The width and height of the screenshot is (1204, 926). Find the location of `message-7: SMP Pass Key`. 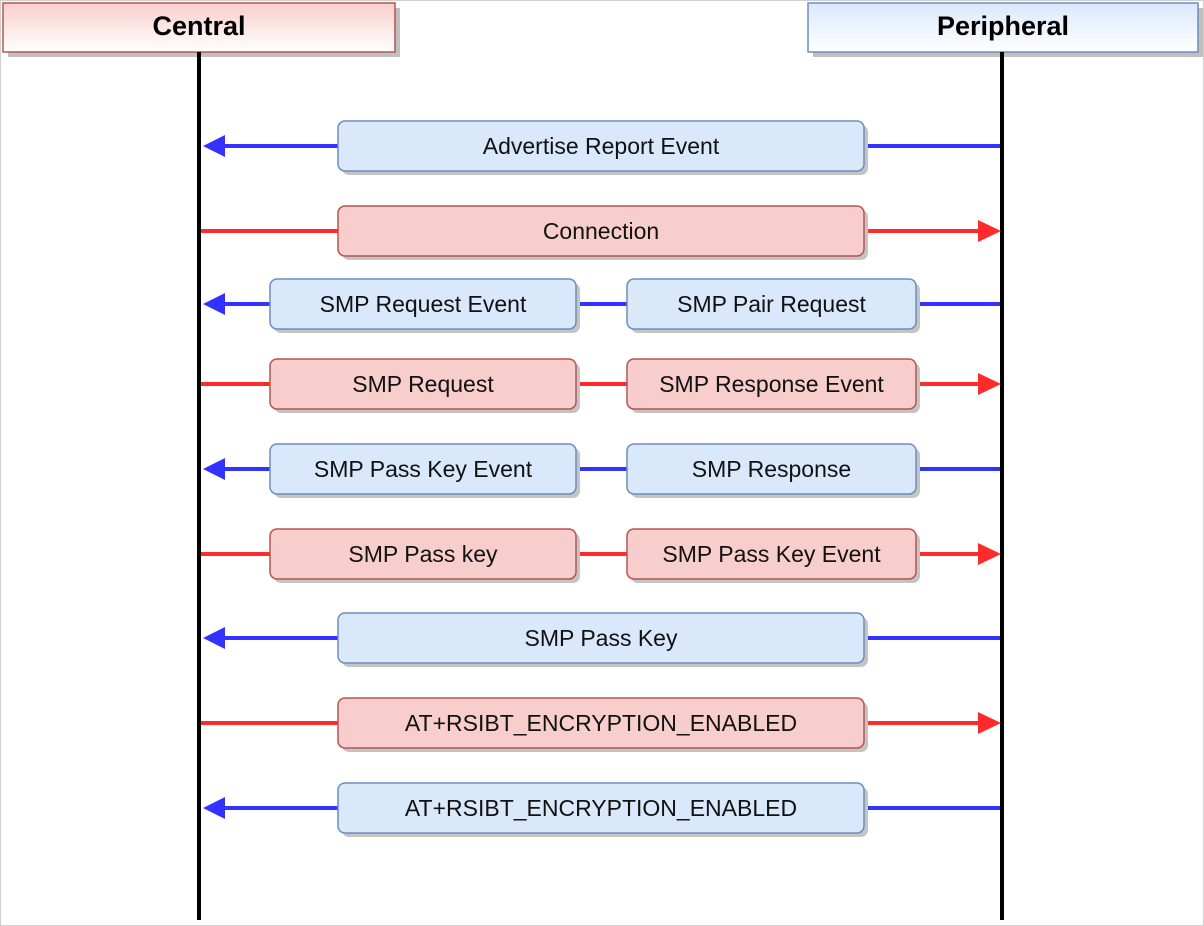

message-7: SMP Pass Key is located at coordinates (601, 639).